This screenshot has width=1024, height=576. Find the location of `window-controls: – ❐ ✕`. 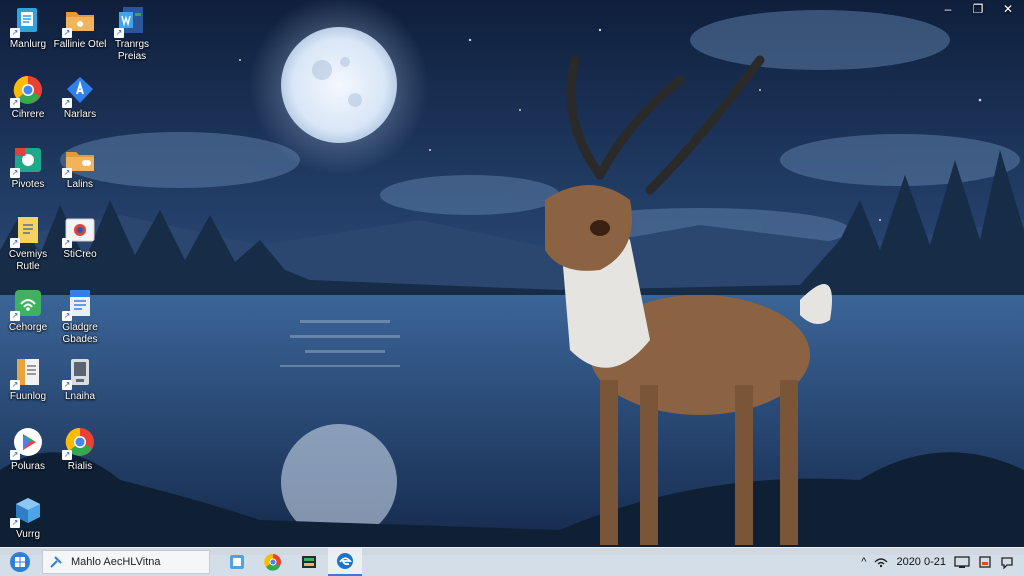

window-controls: – ❐ ✕ is located at coordinates (978, 9).